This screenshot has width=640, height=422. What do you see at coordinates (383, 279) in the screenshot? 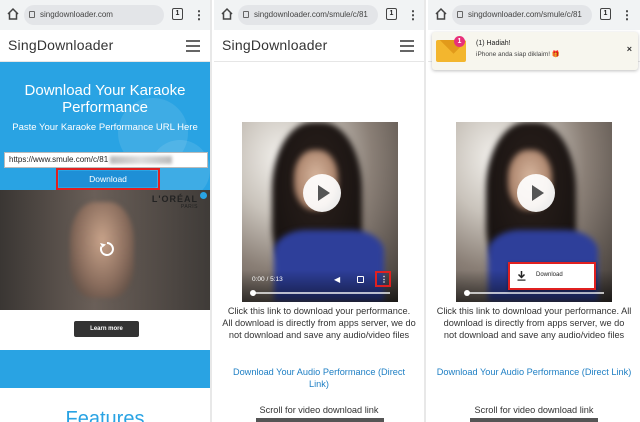
I see `highlight-box` at bounding box center [383, 279].